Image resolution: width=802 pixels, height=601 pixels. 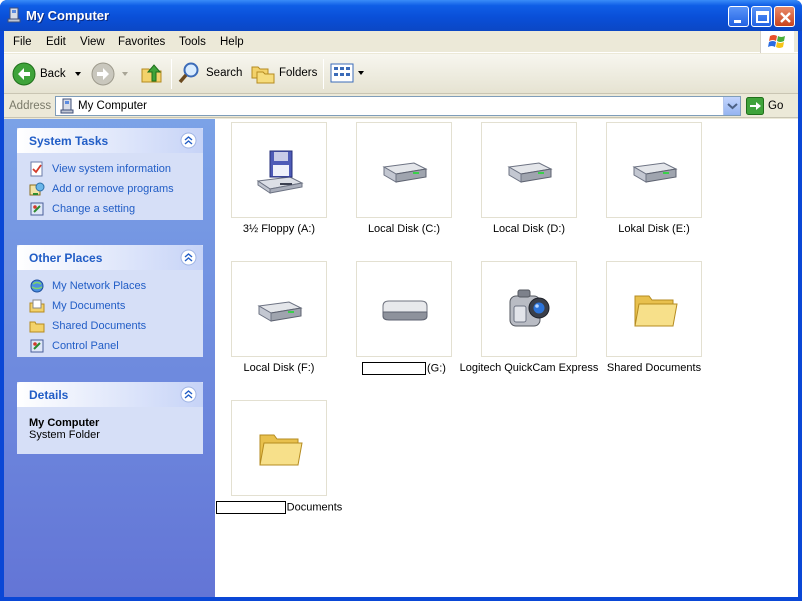 I want to click on close-button, so click(x=784, y=16).